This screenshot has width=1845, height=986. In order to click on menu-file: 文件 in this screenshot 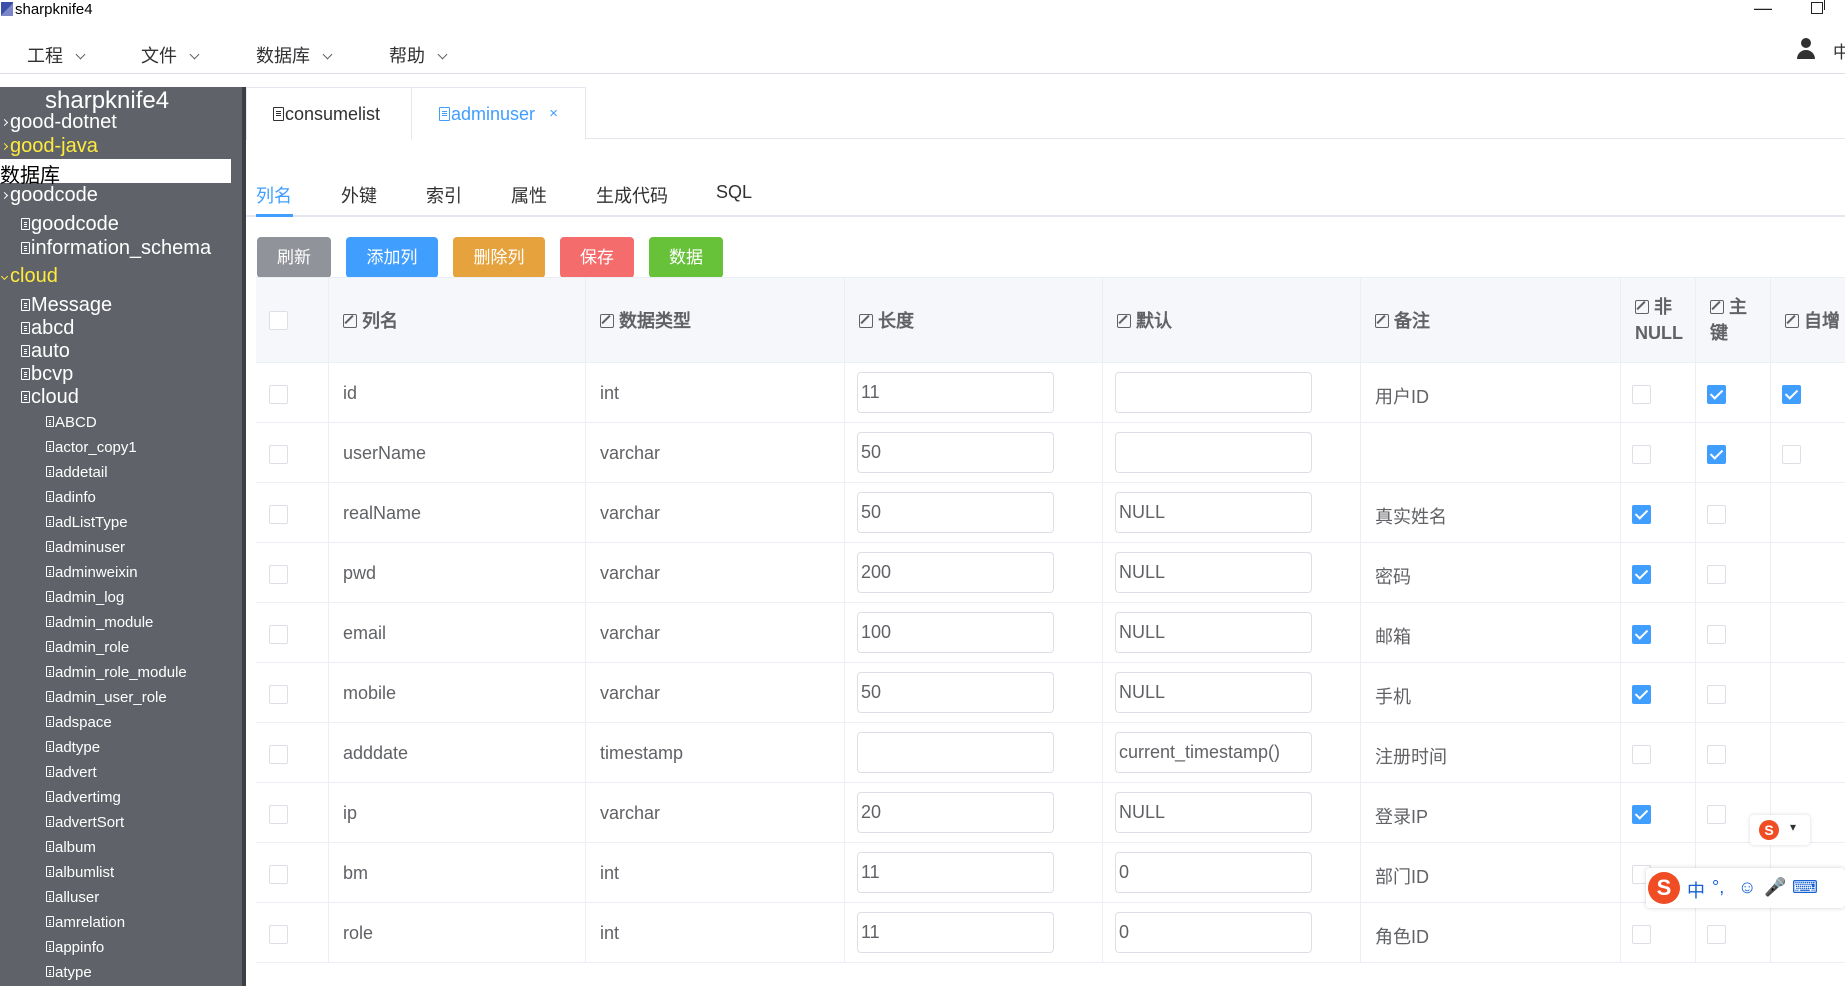, I will do `click(170, 55)`.